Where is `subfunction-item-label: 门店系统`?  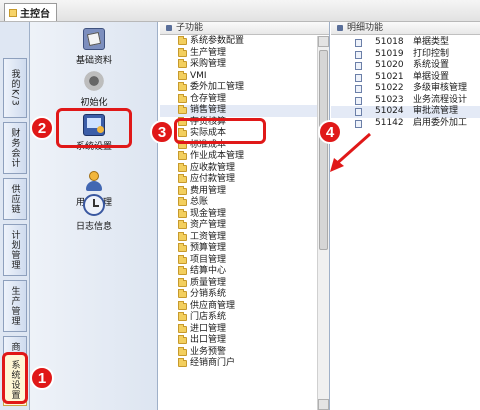 subfunction-item-label: 门店系统 is located at coordinates (208, 317).